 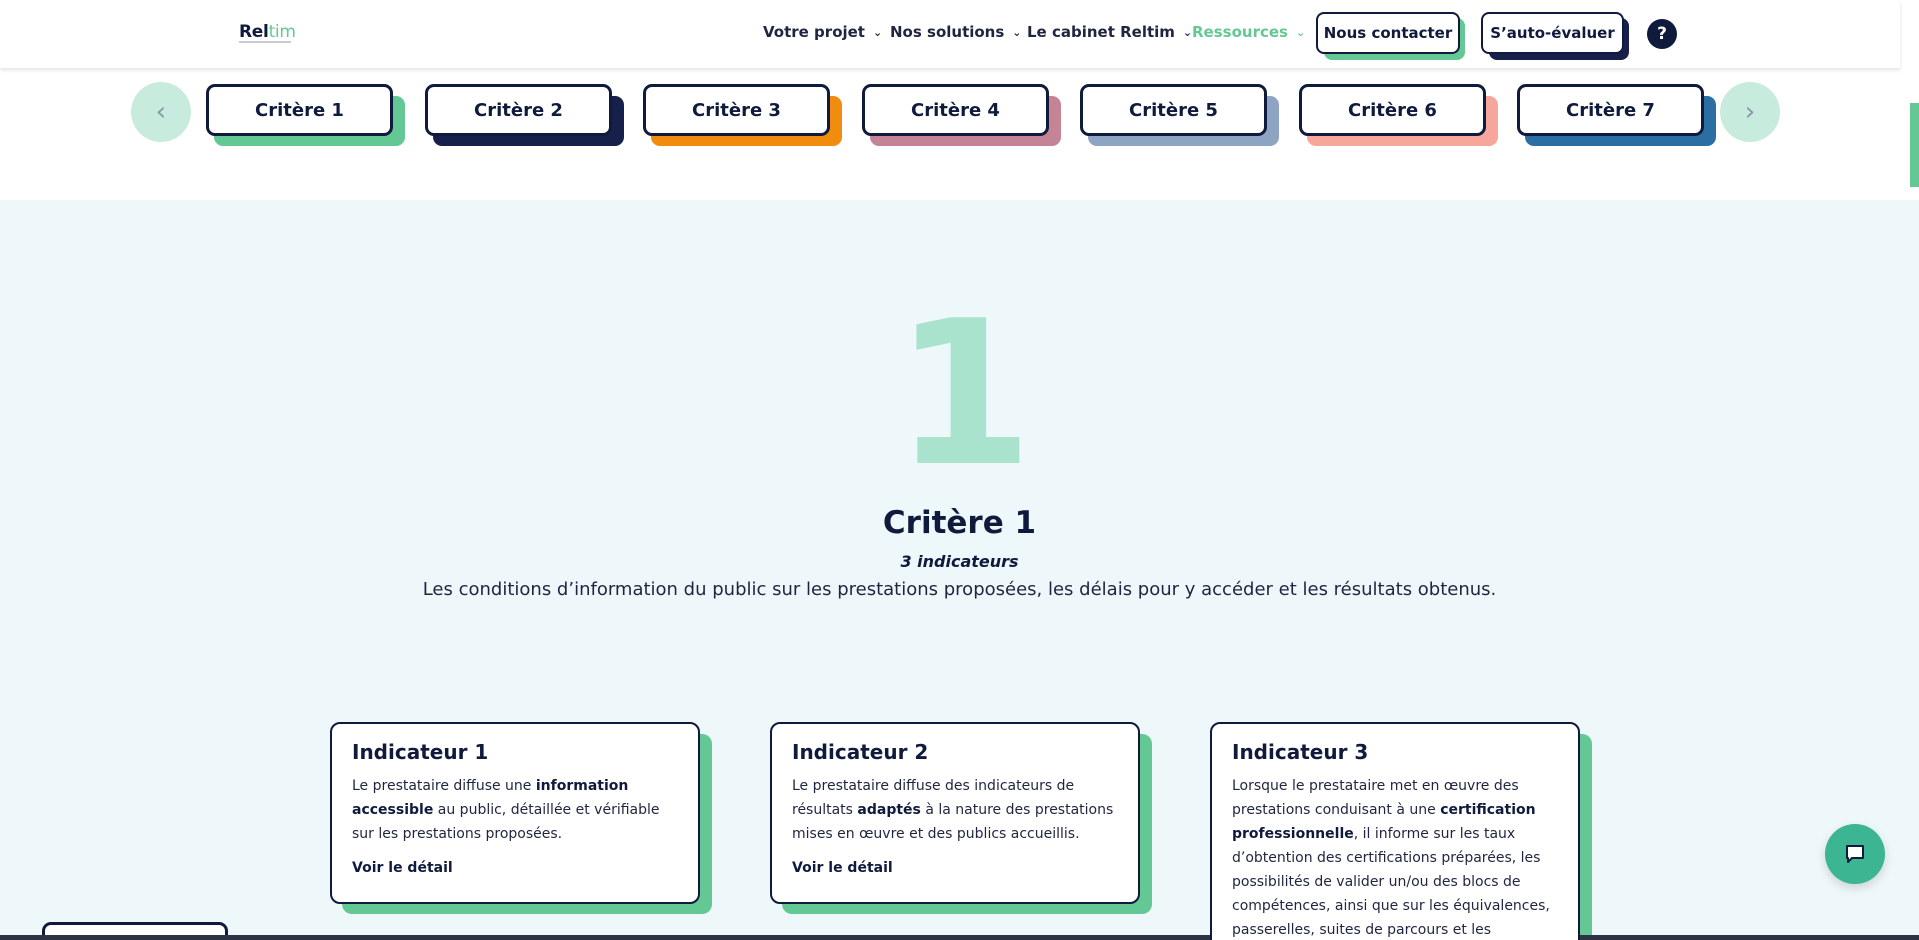 I want to click on carousel-next-button: ›, so click(x=1750, y=112).